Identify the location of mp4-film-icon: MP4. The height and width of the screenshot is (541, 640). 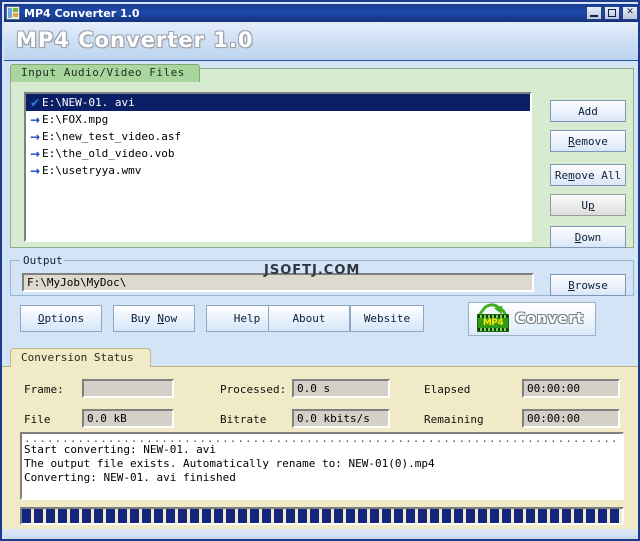
(492, 315).